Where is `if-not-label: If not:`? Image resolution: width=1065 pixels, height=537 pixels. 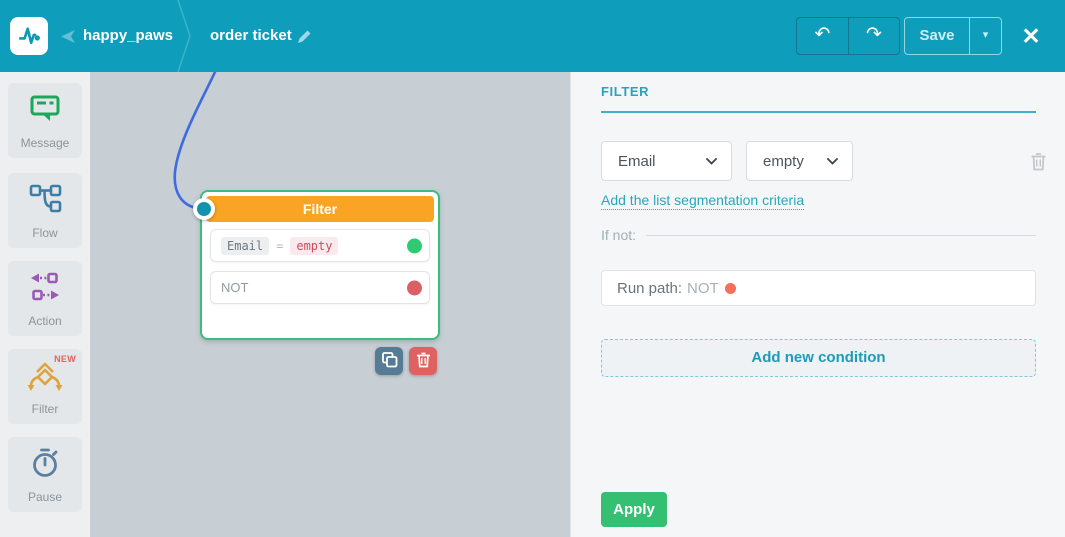 if-not-label: If not: is located at coordinates (619, 235).